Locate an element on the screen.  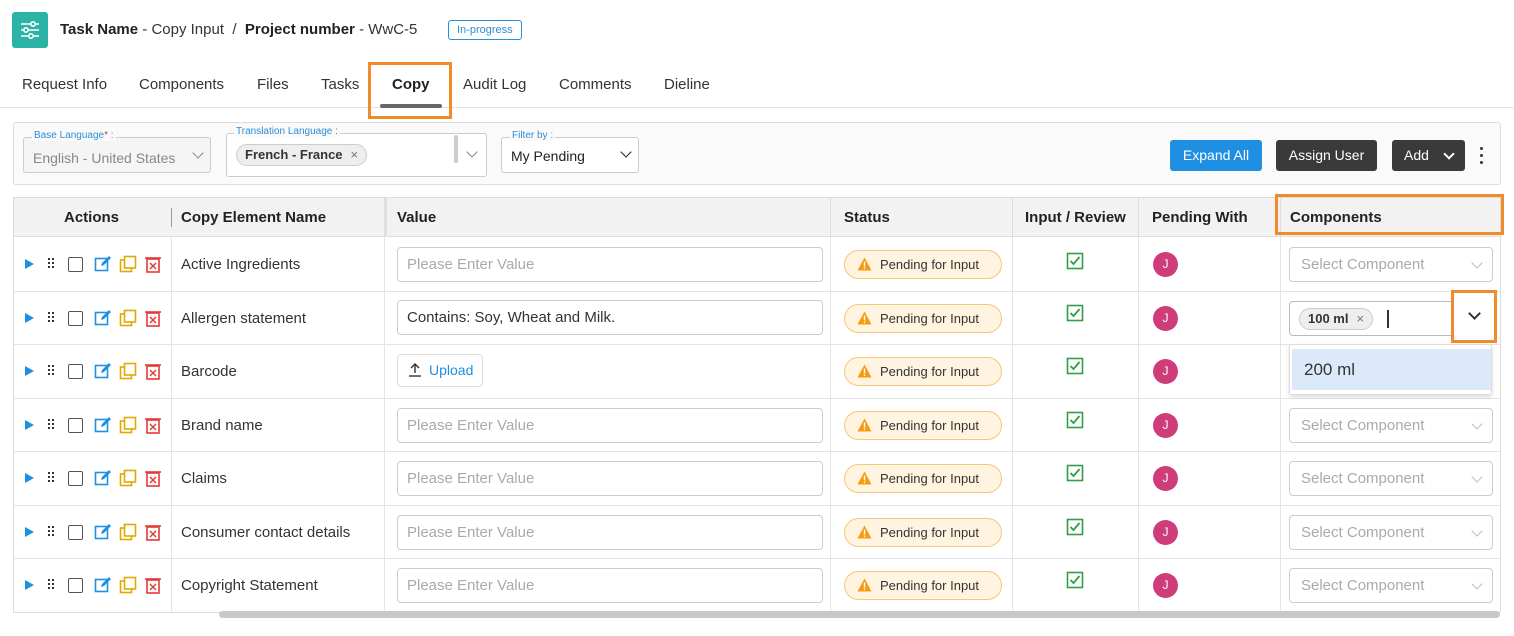
add-button: Add is located at coordinates (1428, 155).